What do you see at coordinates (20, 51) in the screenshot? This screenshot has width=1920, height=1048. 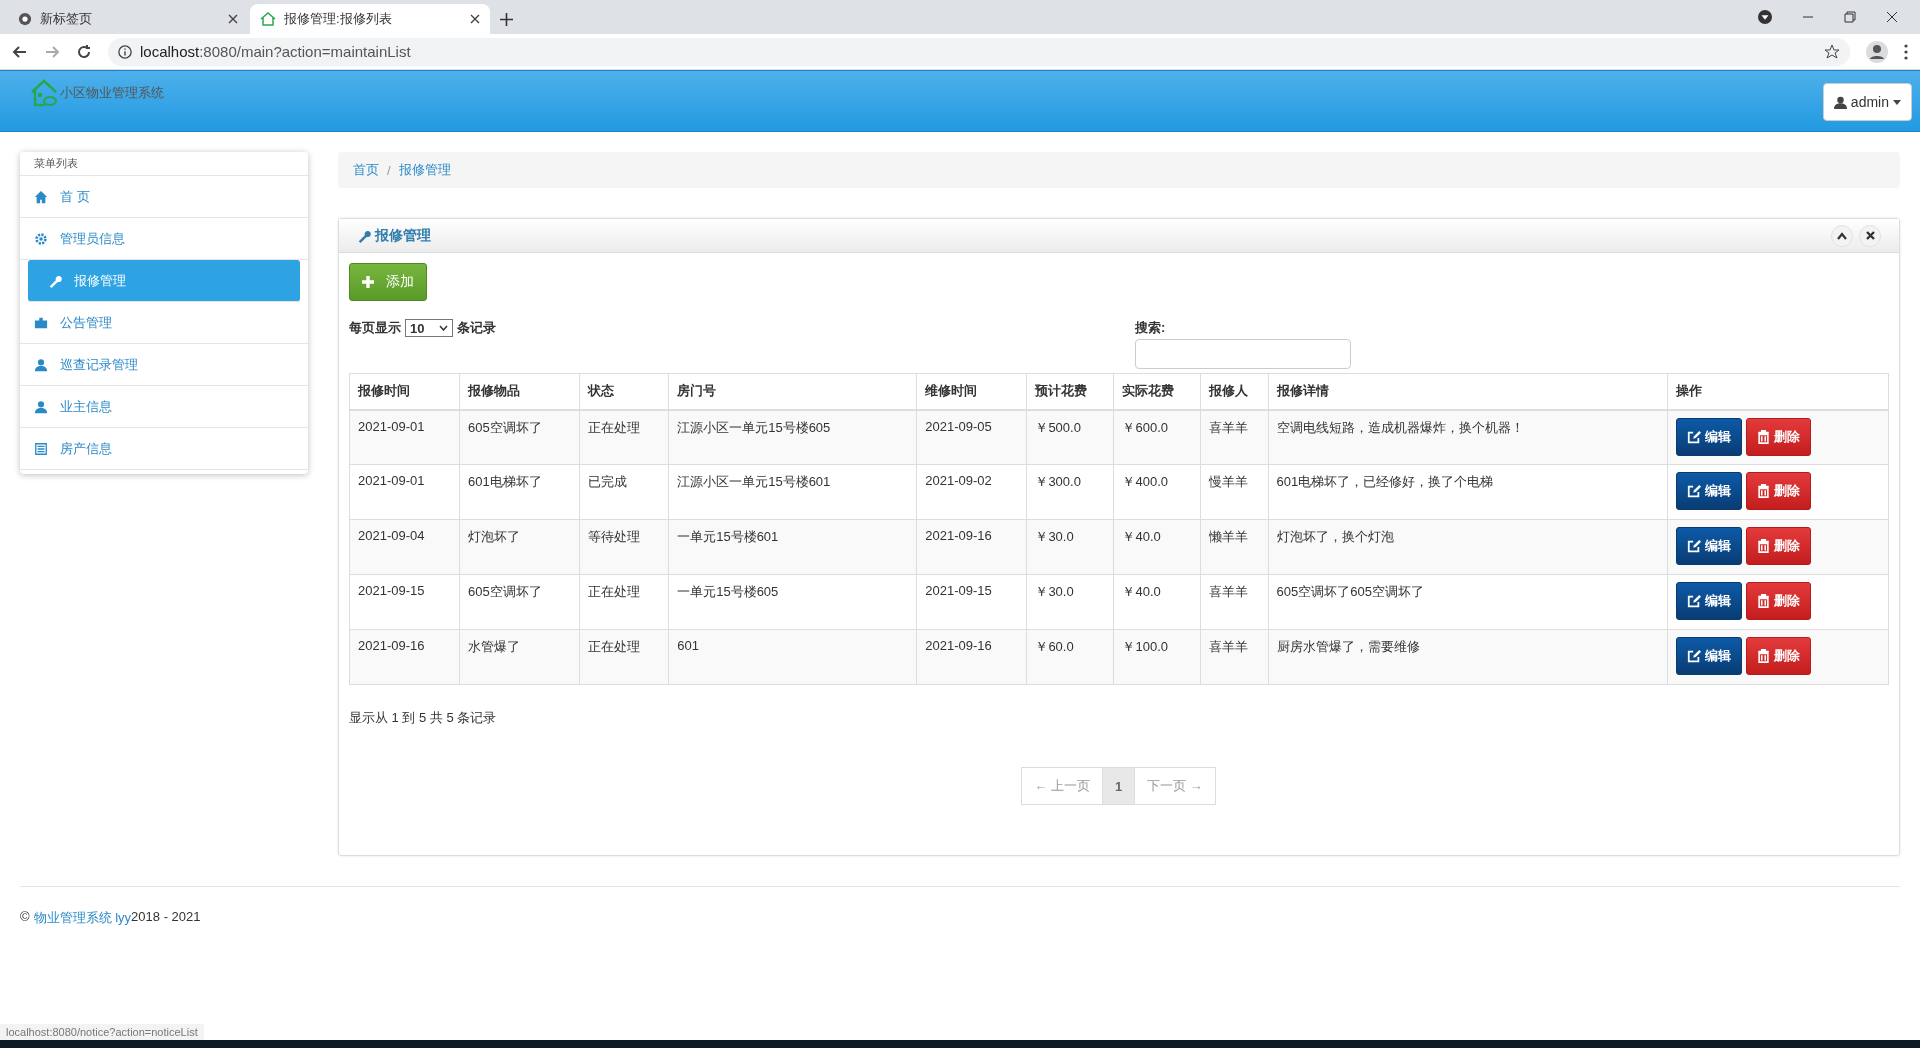 I see `back-arrow-icon` at bounding box center [20, 51].